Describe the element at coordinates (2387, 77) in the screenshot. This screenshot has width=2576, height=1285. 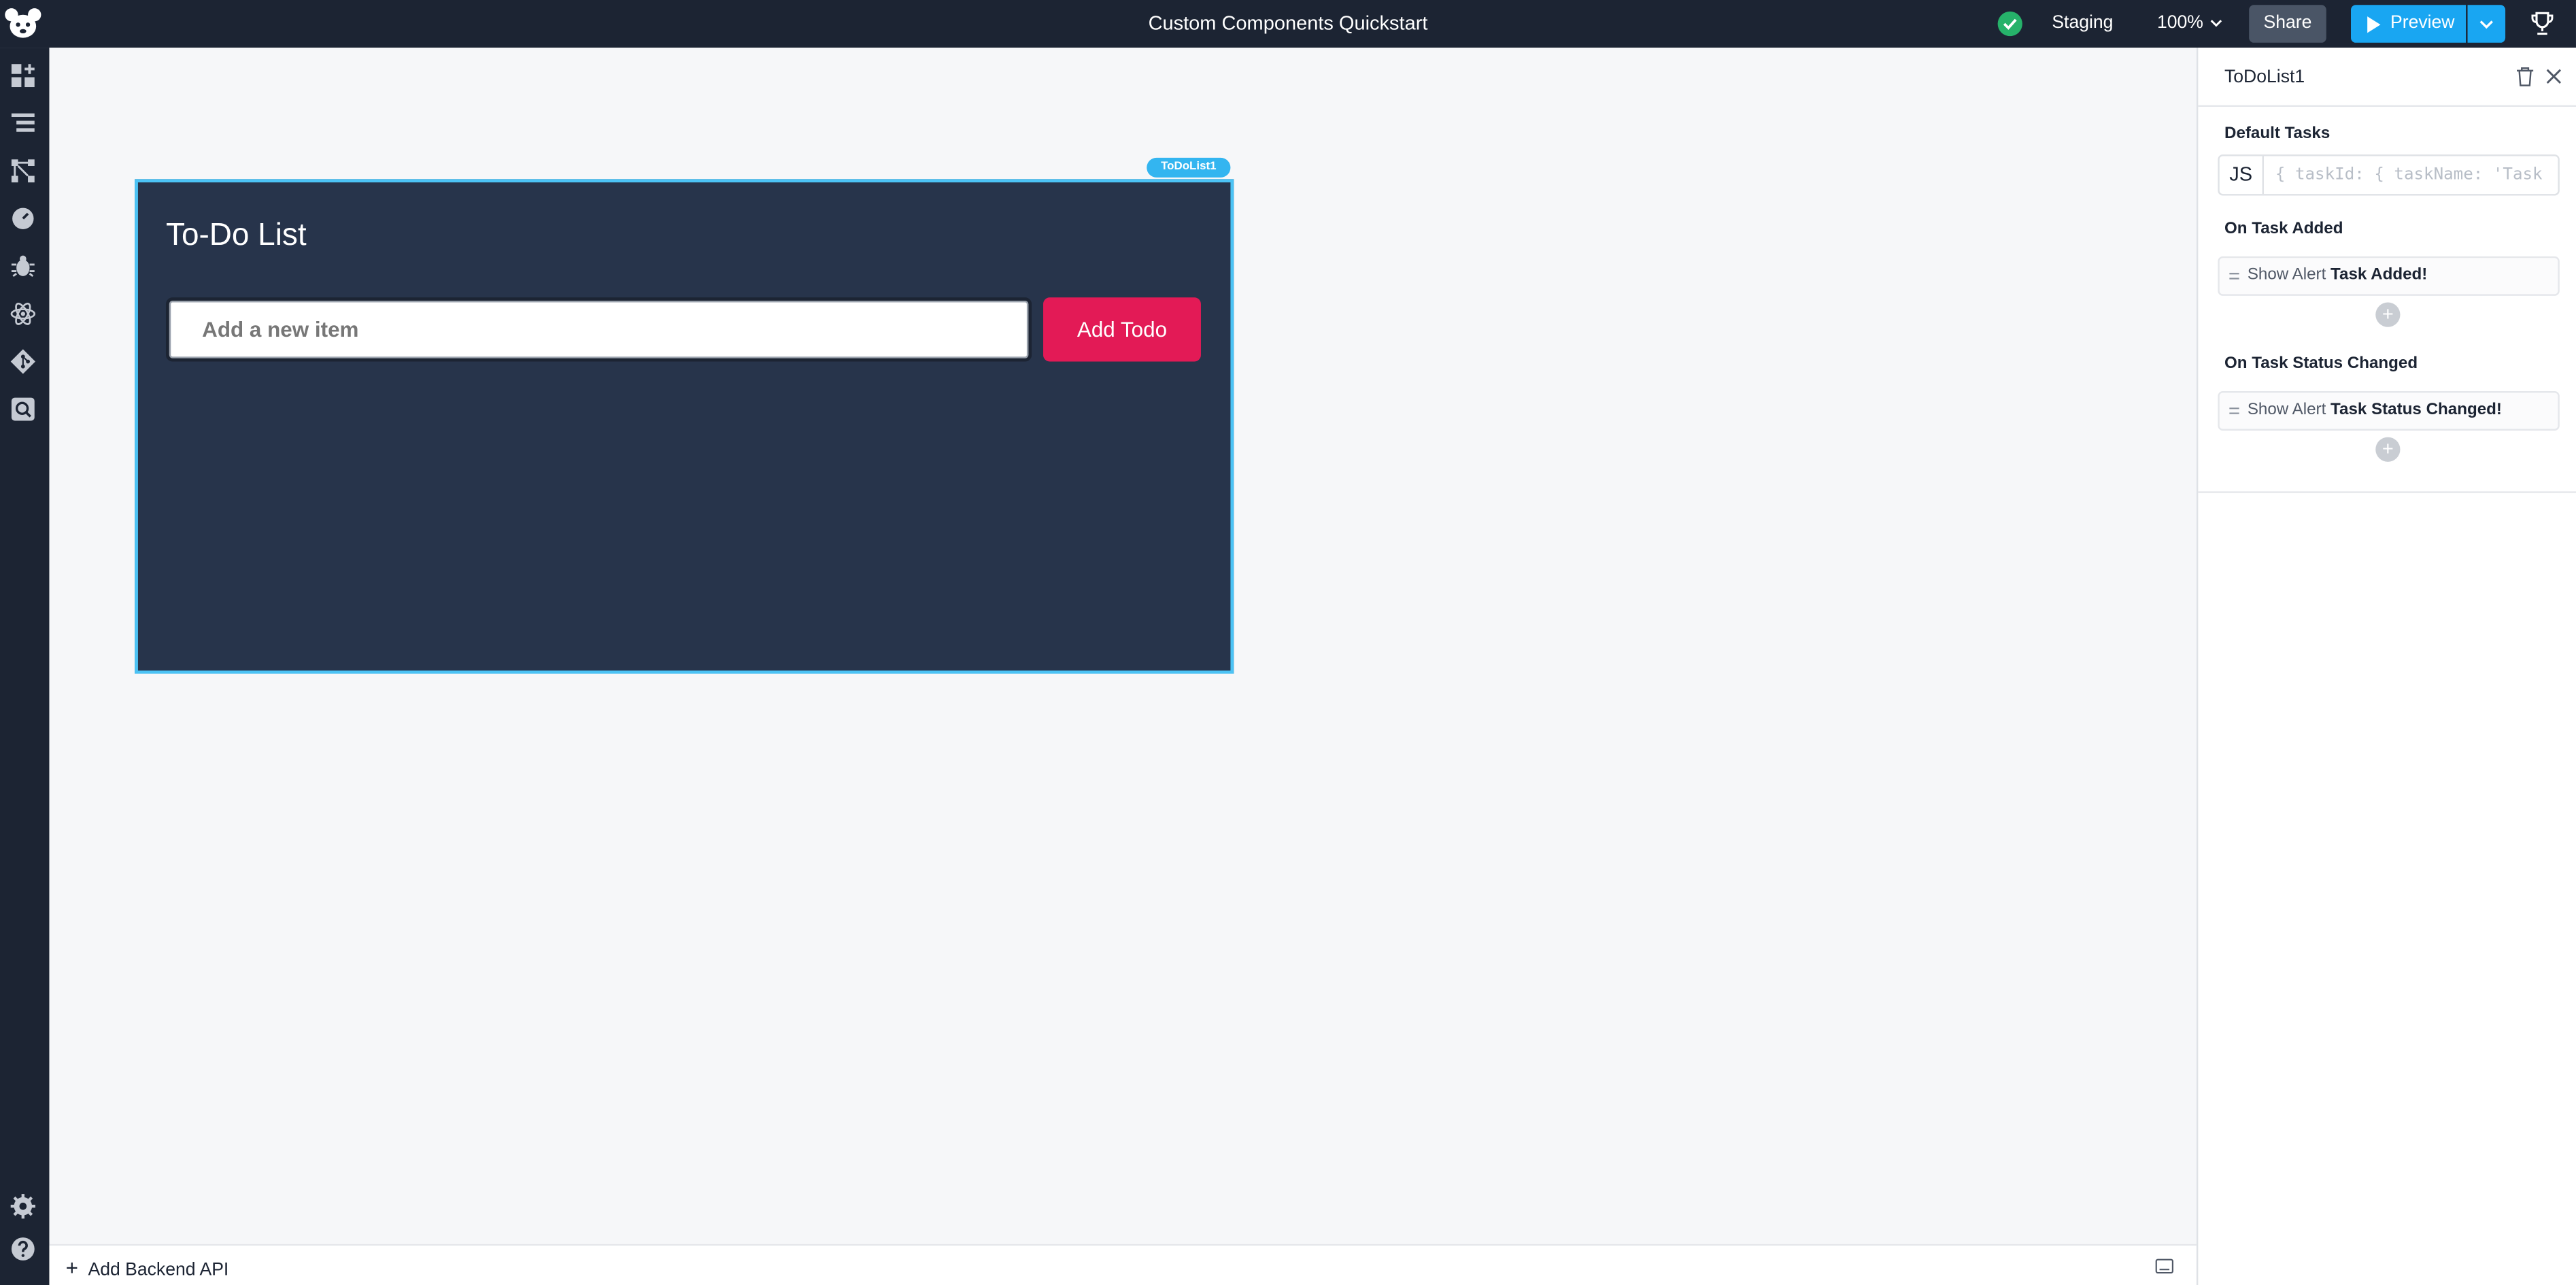
I see `inspector-header: ToDoList1` at that location.